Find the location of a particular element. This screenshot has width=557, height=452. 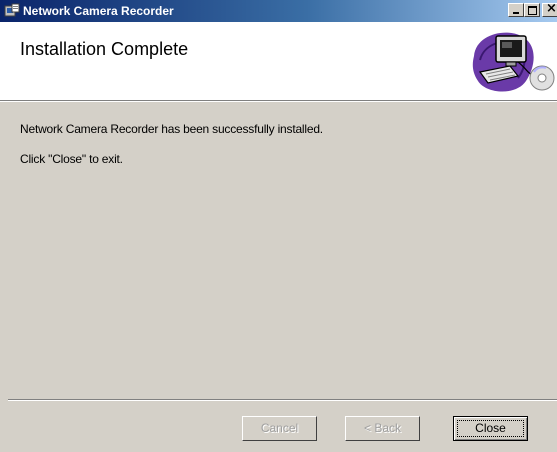

cancel-button-label: Cancel is located at coordinates (279, 428).